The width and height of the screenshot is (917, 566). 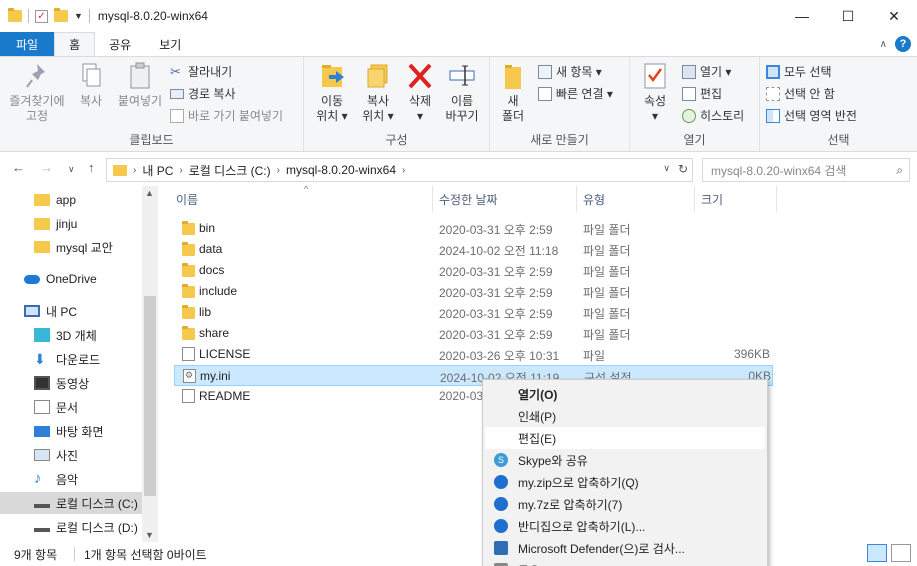 What do you see at coordinates (226, 115) in the screenshot?
I see `paste-shortcut-button: 바로 가기 붙여넣기` at bounding box center [226, 115].